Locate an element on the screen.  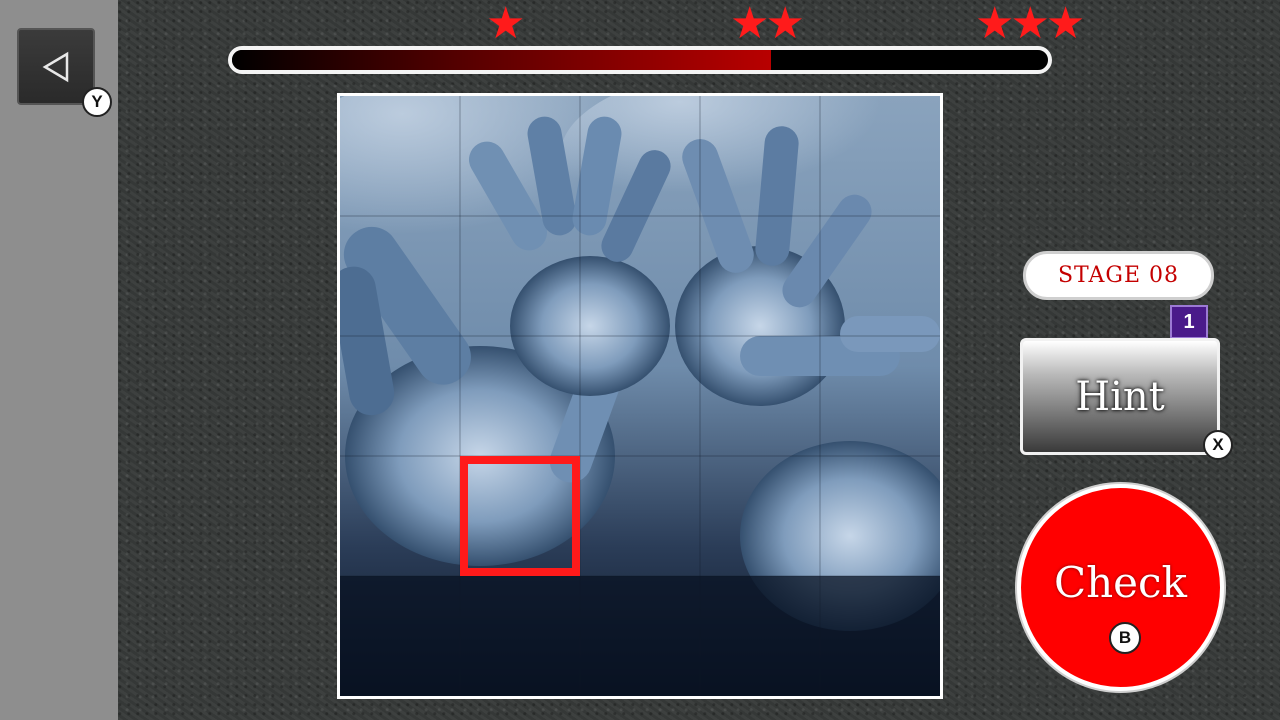
check-label: Check is located at coordinates (1120, 582).